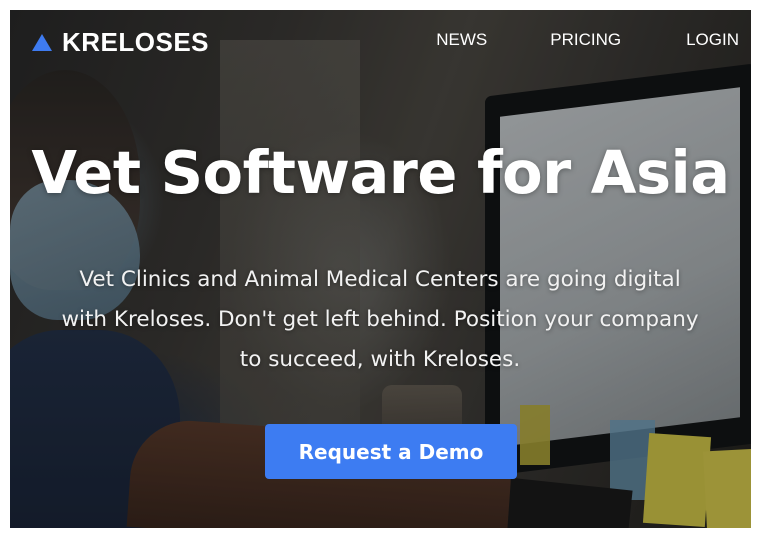  What do you see at coordinates (42, 42) in the screenshot?
I see `triangle-logo-icon` at bounding box center [42, 42].